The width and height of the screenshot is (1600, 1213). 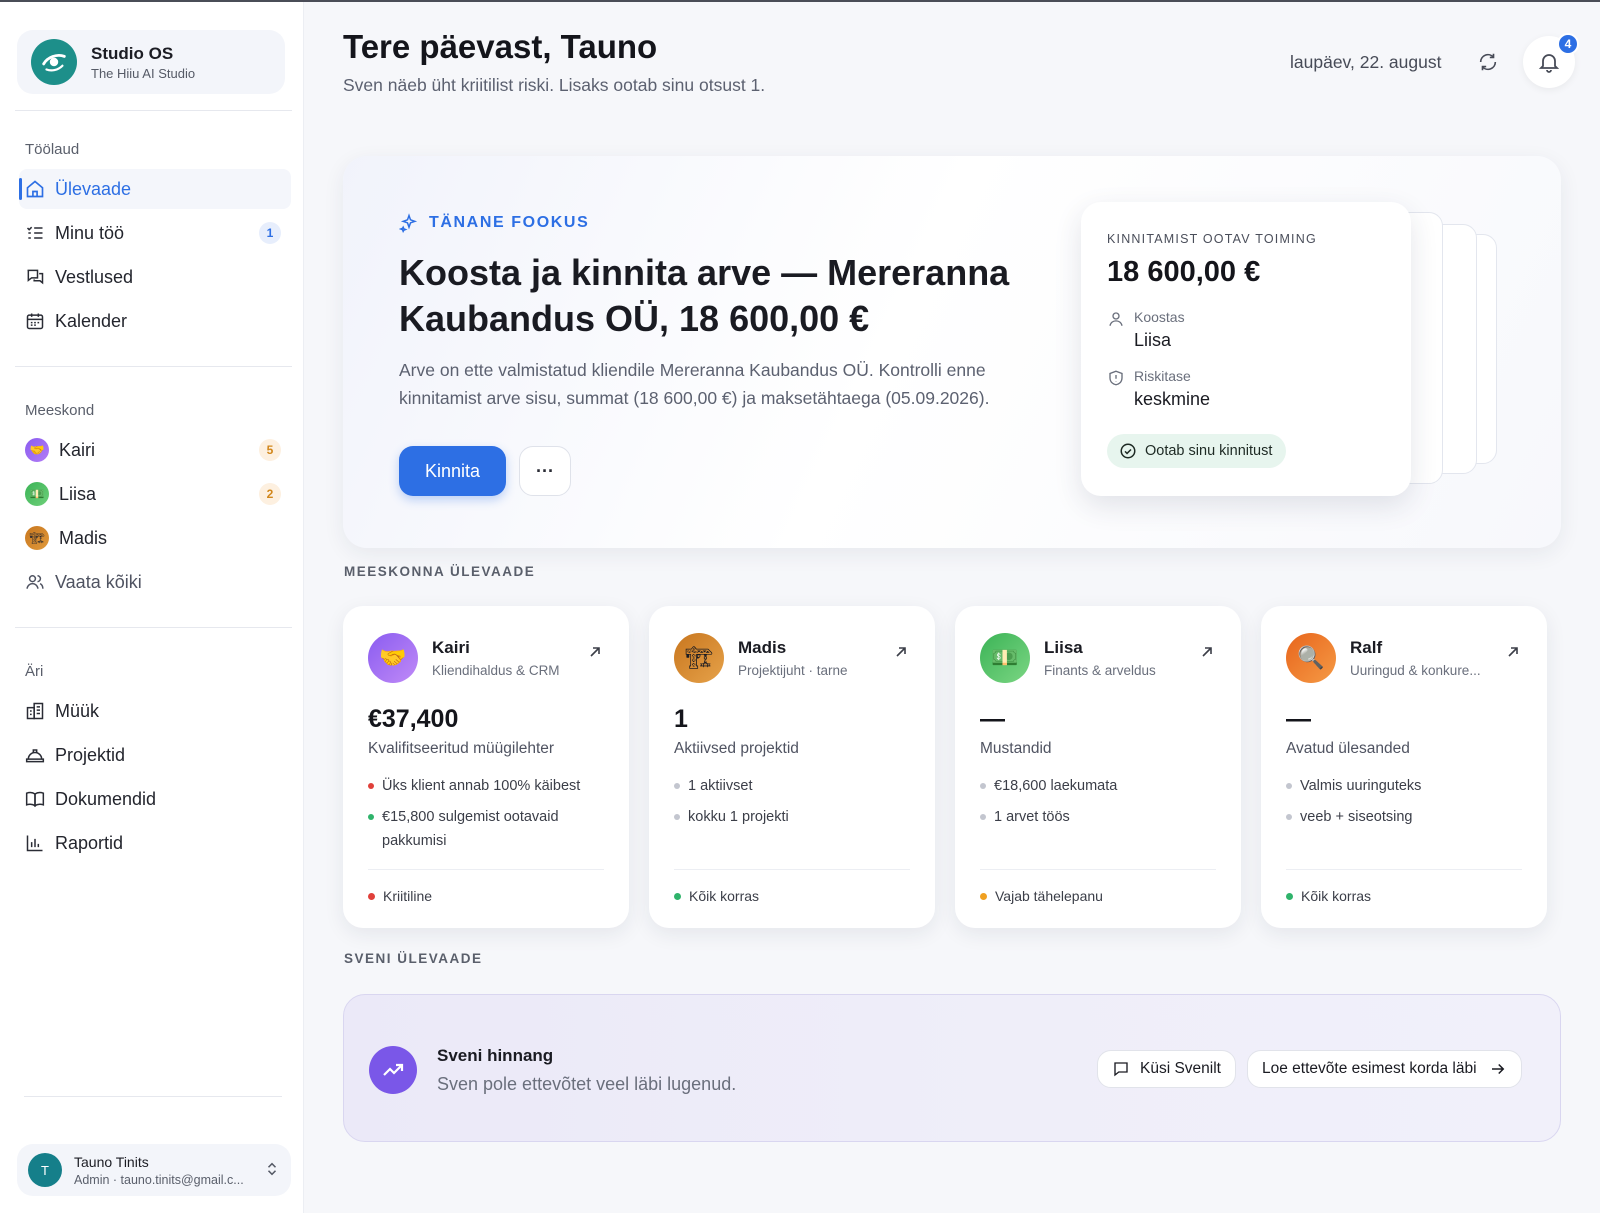 What do you see at coordinates (77, 710) in the screenshot?
I see `sidebar-item-label: Müük` at bounding box center [77, 710].